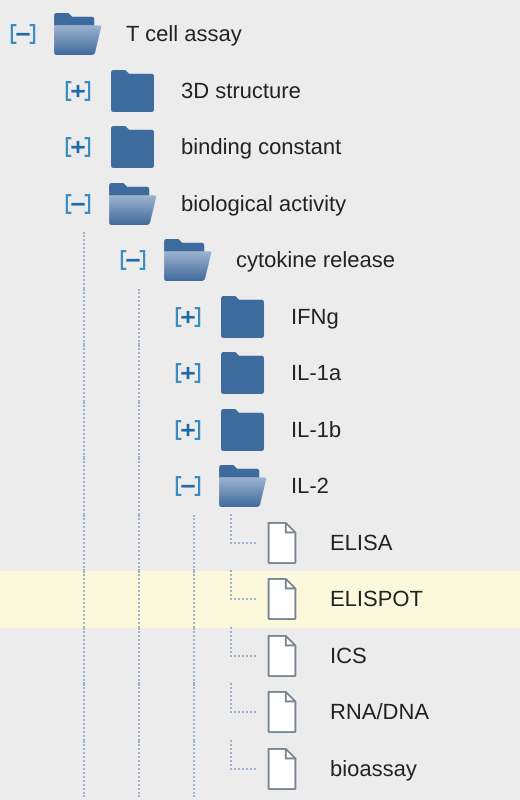  Describe the element at coordinates (373, 769) in the screenshot. I see `tree-item-label: bioassay` at that location.